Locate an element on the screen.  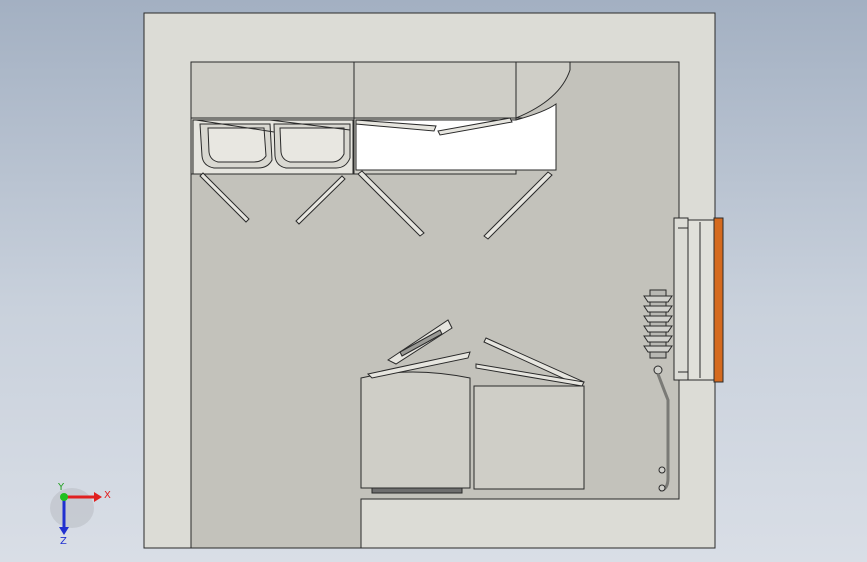
sofa-right-base is located at coordinates (529, 437).